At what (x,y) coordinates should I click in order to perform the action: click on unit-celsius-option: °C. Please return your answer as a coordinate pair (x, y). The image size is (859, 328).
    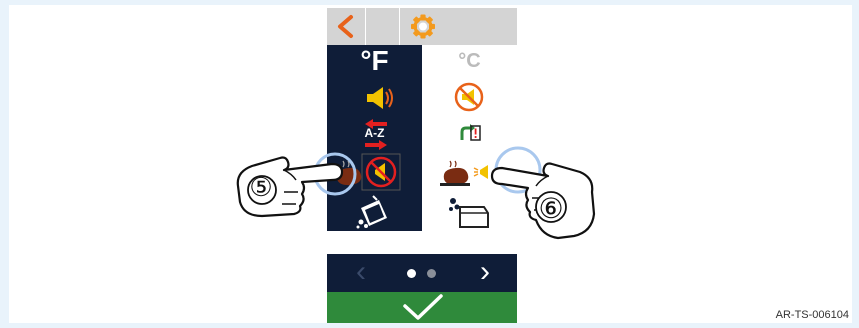
    Looking at the image, I should click on (469, 62).